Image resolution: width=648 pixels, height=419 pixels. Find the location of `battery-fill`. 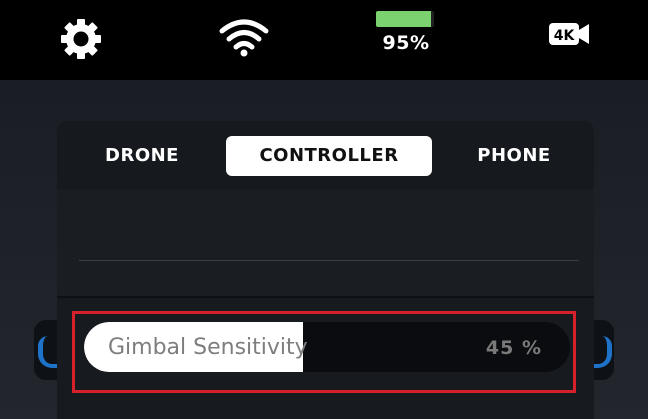

battery-fill is located at coordinates (404, 19).